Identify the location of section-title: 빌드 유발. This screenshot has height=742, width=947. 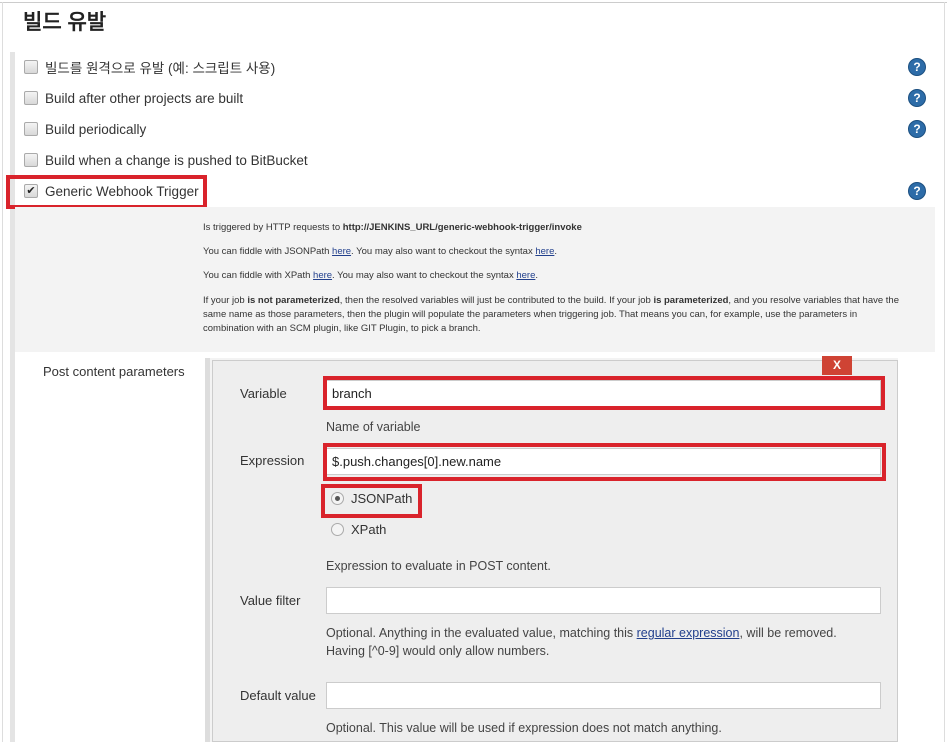
(65, 22).